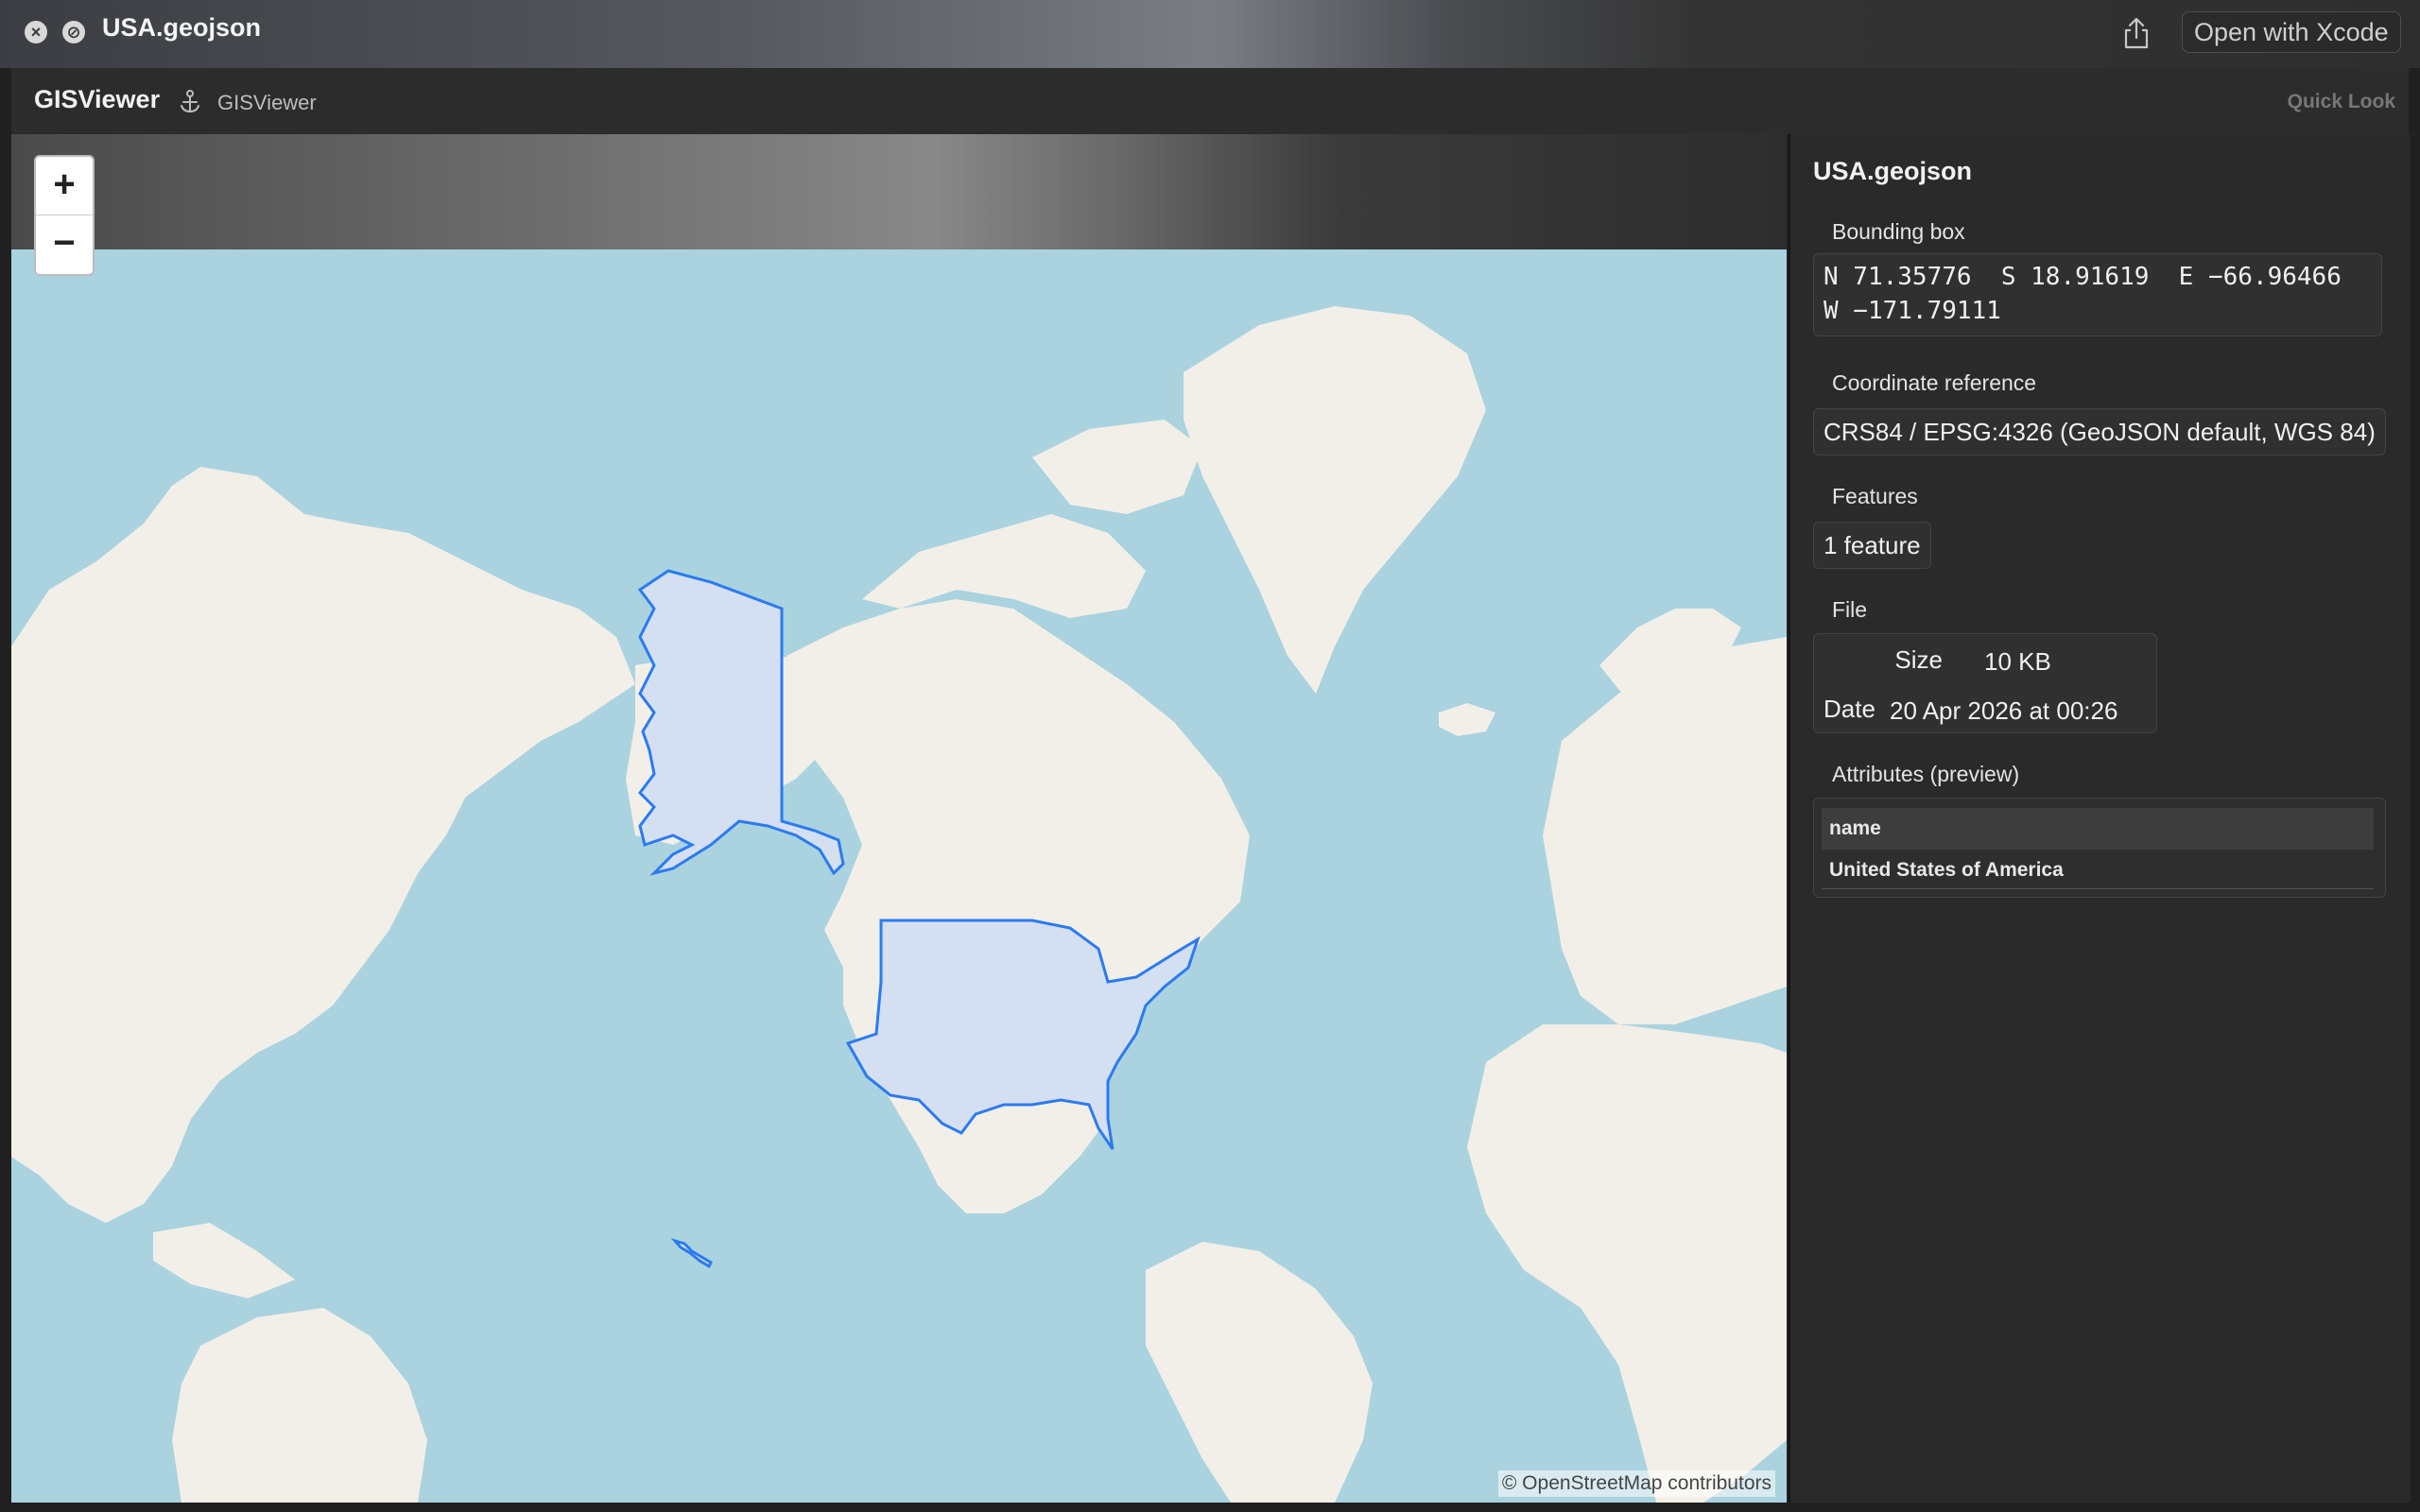 The image size is (2420, 1512). I want to click on crs-label: Coordinate reference, so click(1935, 382).